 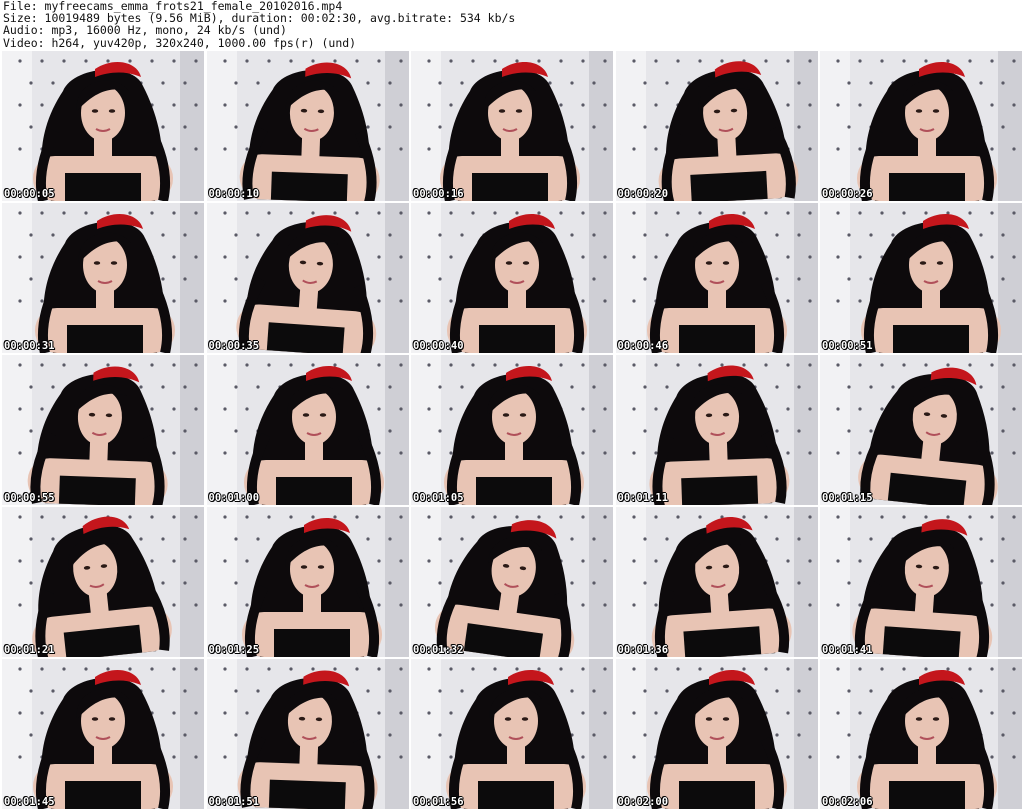 I want to click on frame-timestamp: 00:01:36, so click(x=643, y=650).